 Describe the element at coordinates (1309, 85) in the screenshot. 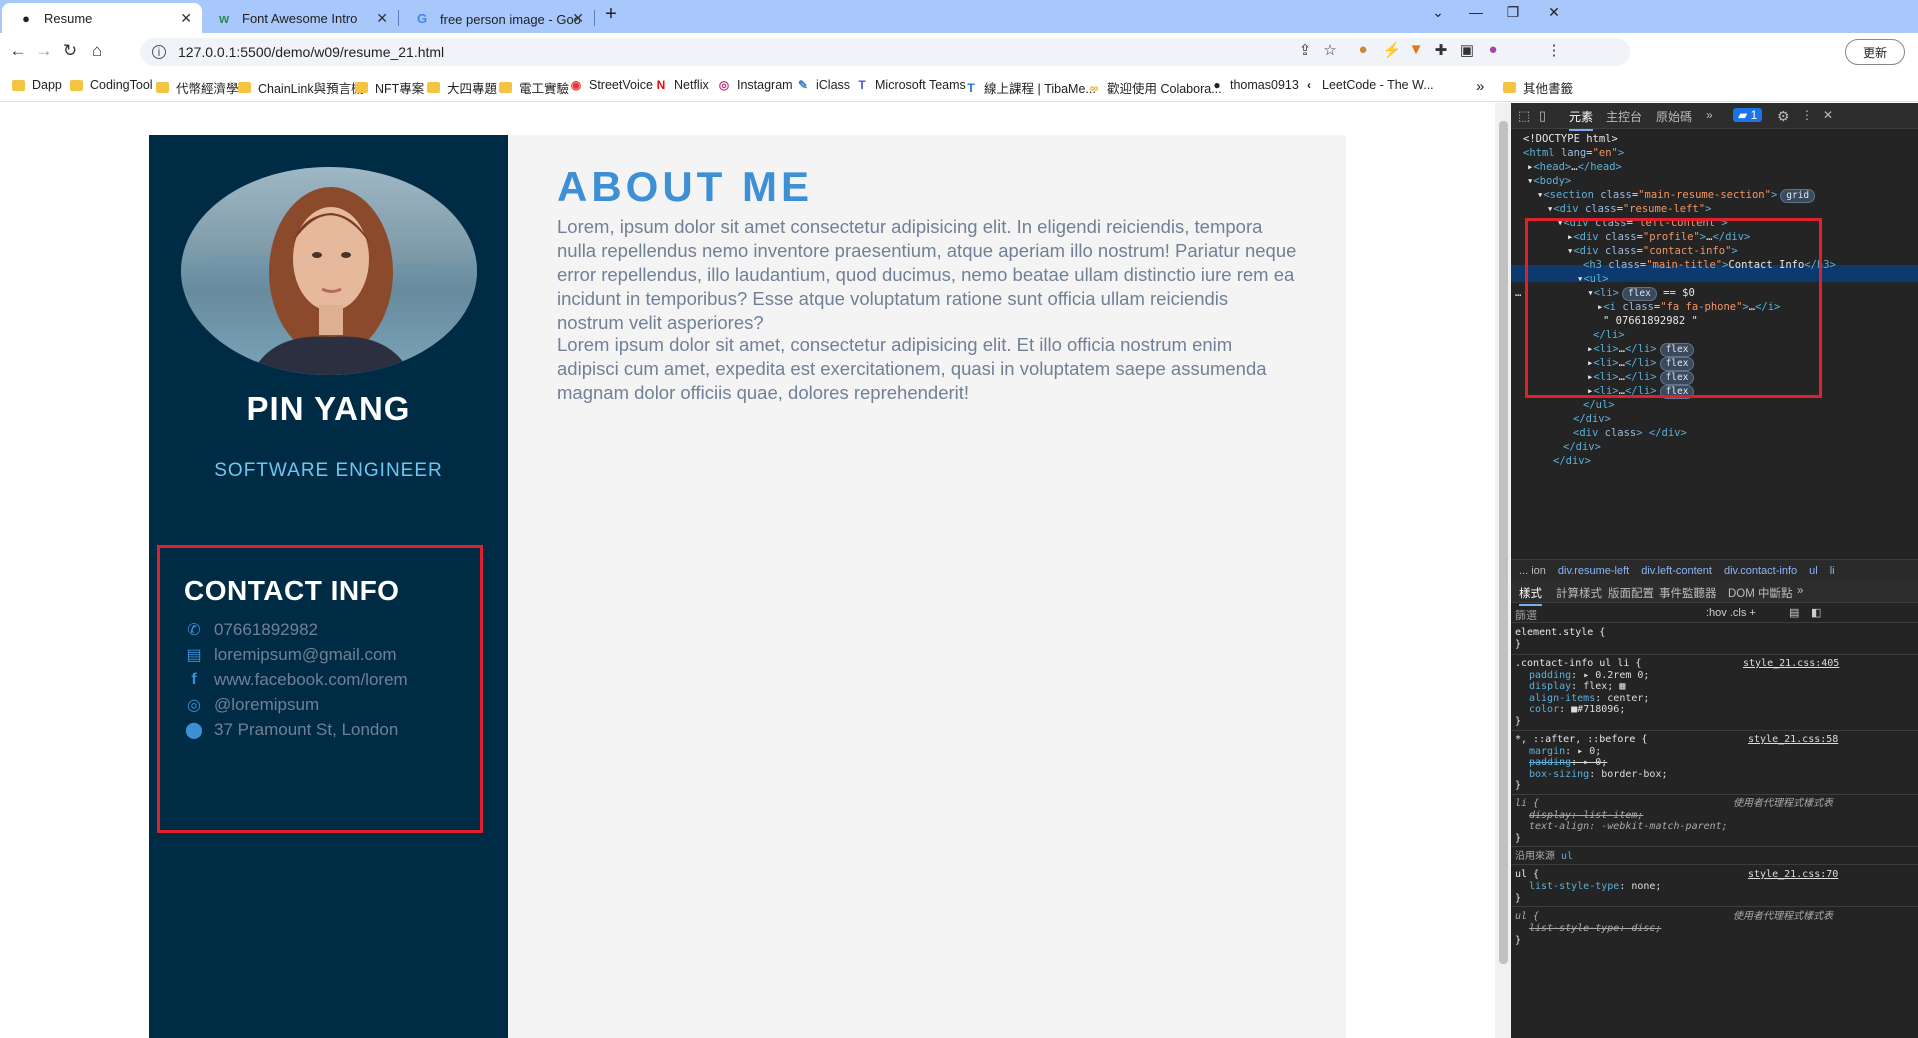

I see `leetcode-icon: ‹` at that location.